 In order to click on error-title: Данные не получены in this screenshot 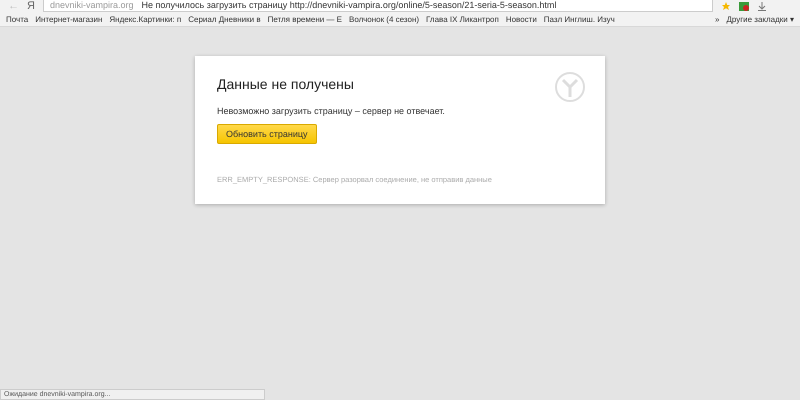, I will do `click(286, 84)`.